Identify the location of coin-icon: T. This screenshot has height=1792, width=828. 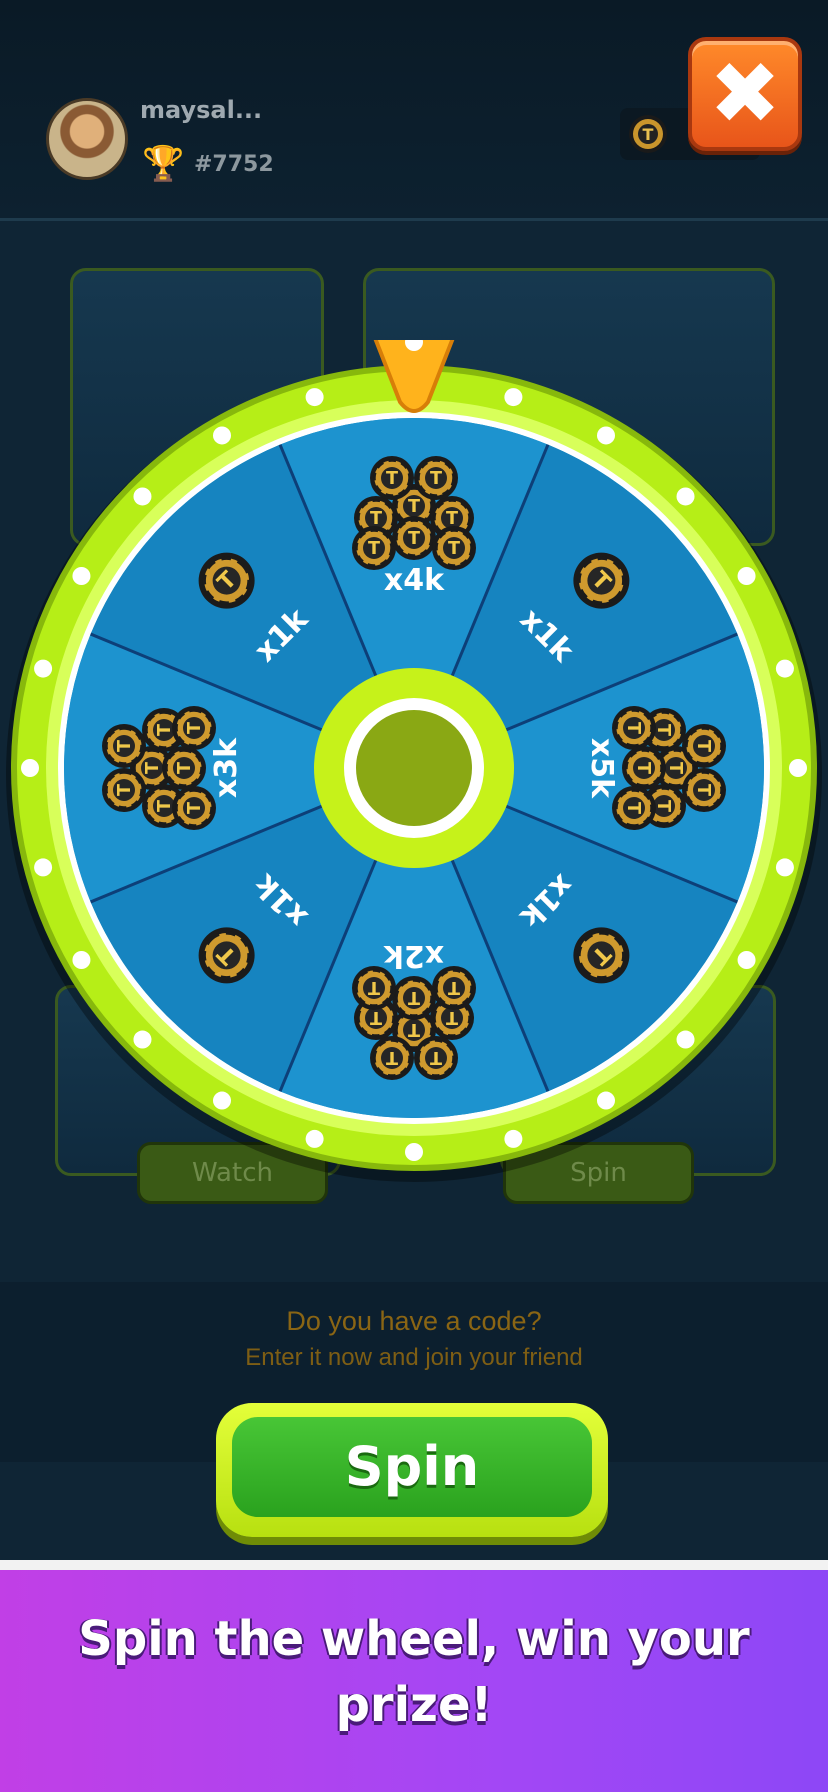
(648, 134).